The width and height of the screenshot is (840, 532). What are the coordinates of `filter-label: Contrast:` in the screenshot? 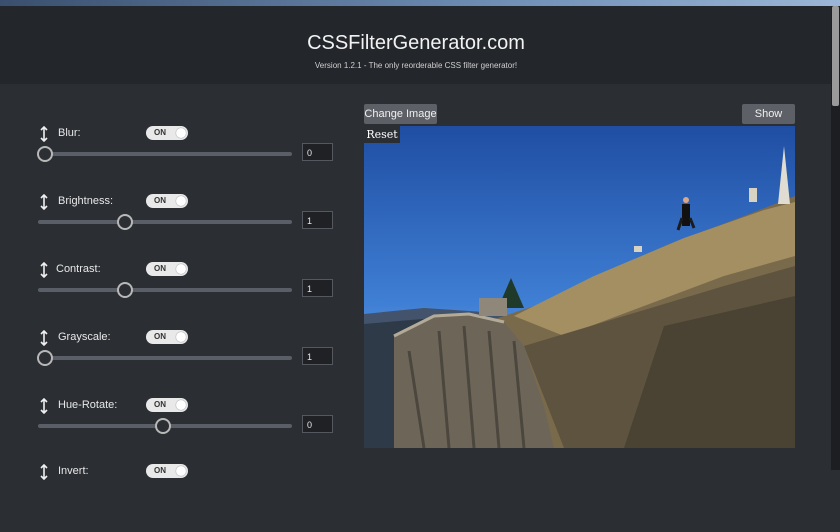 It's located at (78, 269).